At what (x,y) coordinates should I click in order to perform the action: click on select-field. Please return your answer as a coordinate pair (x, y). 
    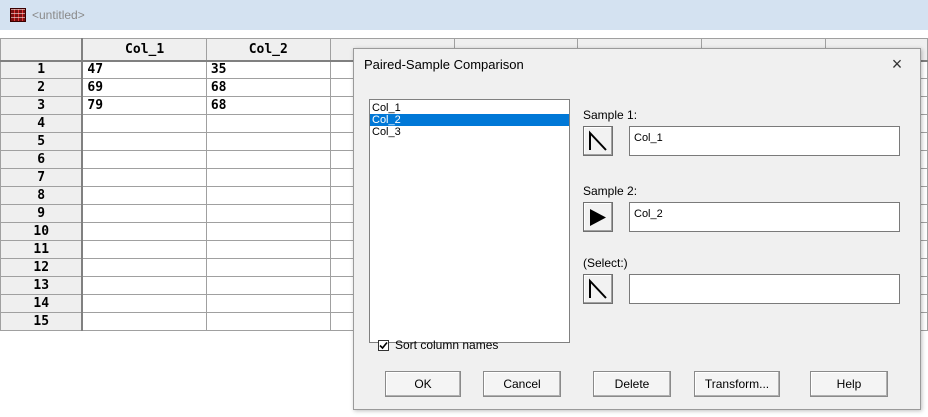
    Looking at the image, I should click on (764, 289).